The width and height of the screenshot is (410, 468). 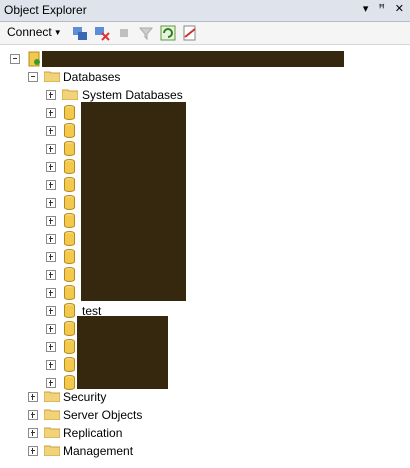 What do you see at coordinates (205, 433) in the screenshot?
I see `tree-node-replication: Replication` at bounding box center [205, 433].